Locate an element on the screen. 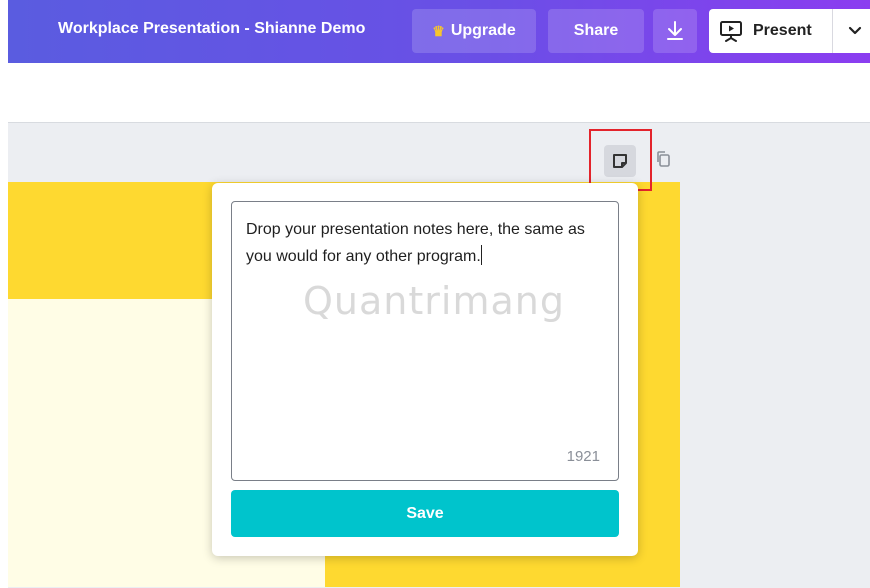  duplicate-icon is located at coordinates (663, 159).